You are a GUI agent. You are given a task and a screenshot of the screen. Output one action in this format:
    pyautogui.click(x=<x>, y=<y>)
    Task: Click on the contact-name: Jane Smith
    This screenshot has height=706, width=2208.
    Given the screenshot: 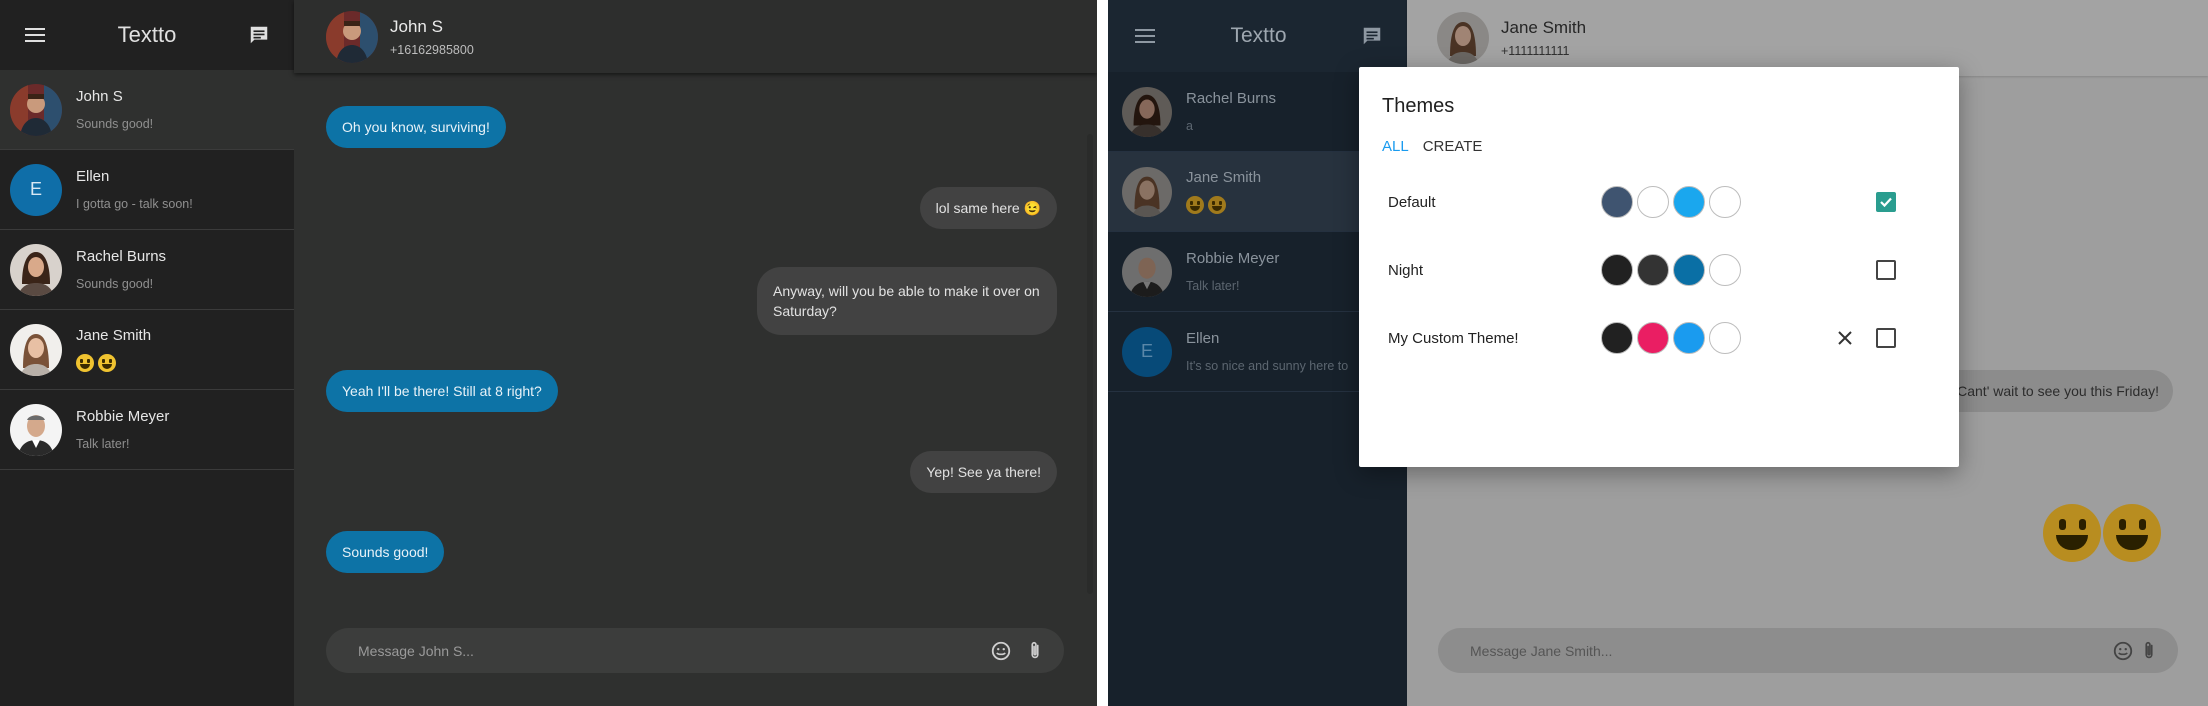 What is the action you would take?
    pyautogui.click(x=1544, y=27)
    